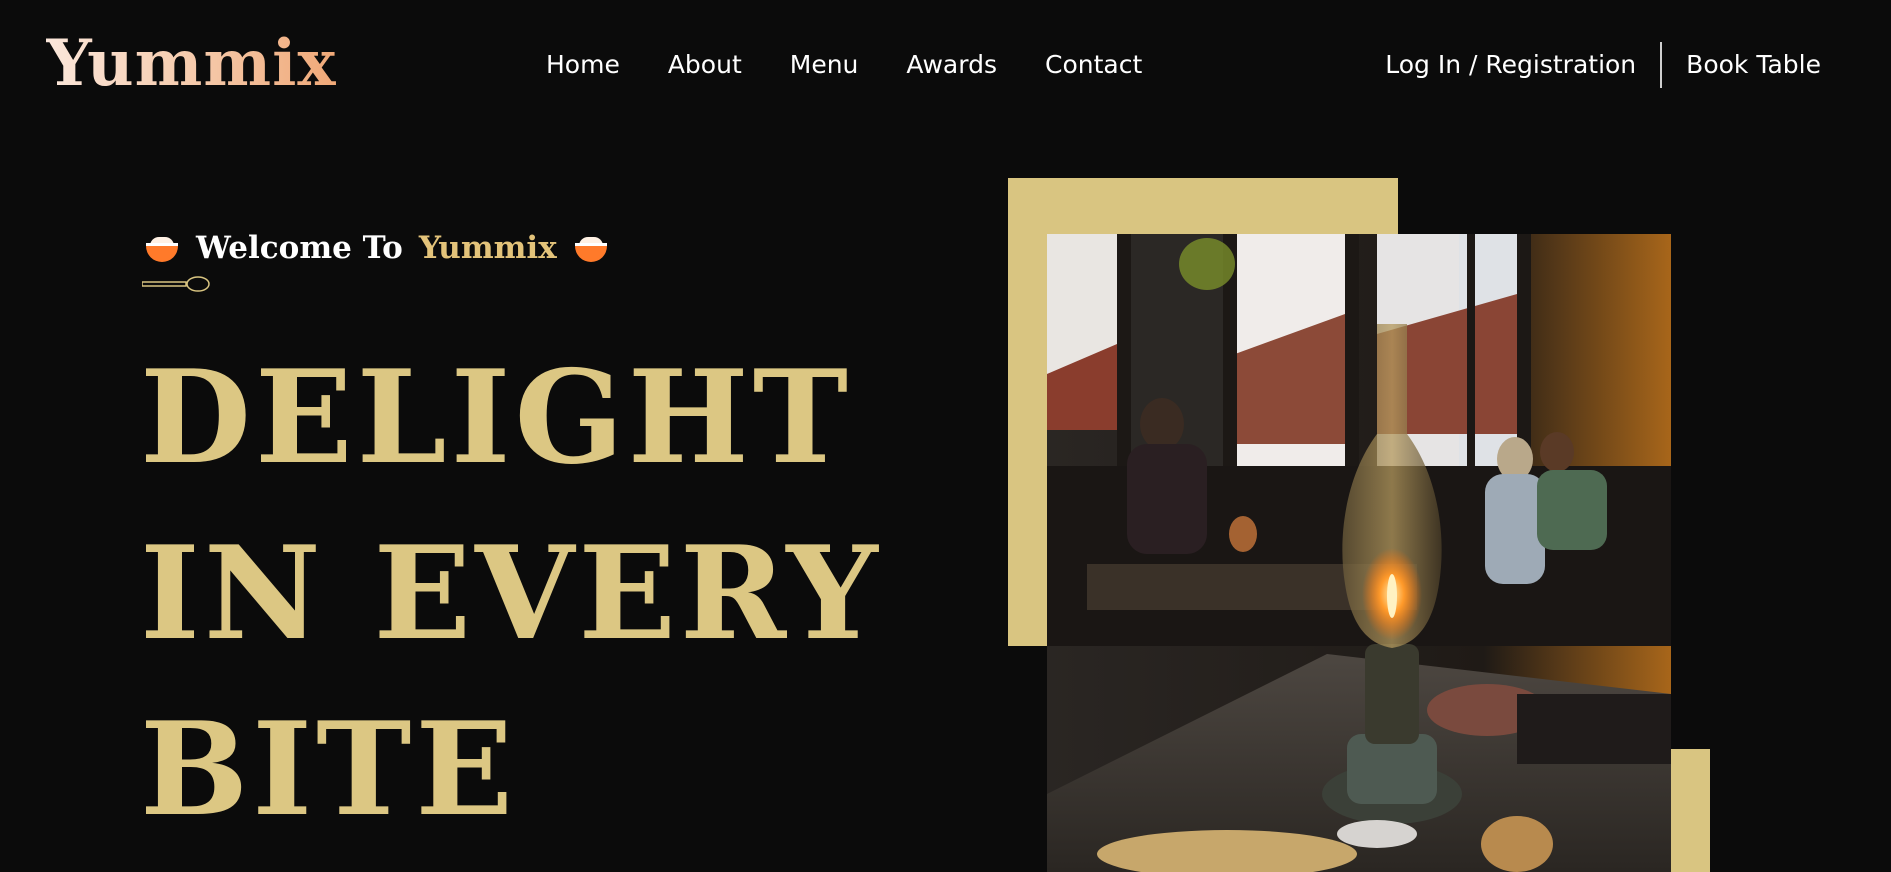  I want to click on headline-line: DELIGHT, so click(496, 418).